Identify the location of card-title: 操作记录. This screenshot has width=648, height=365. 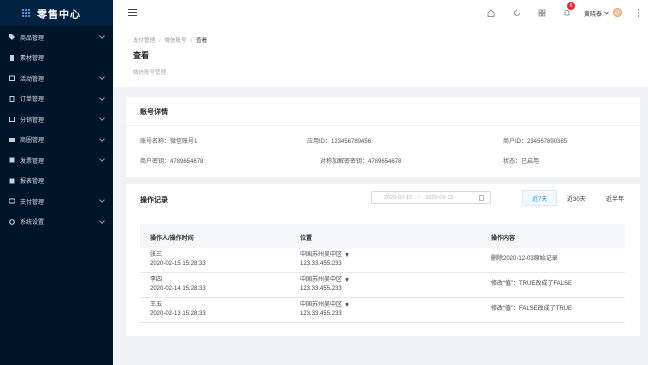
(154, 200).